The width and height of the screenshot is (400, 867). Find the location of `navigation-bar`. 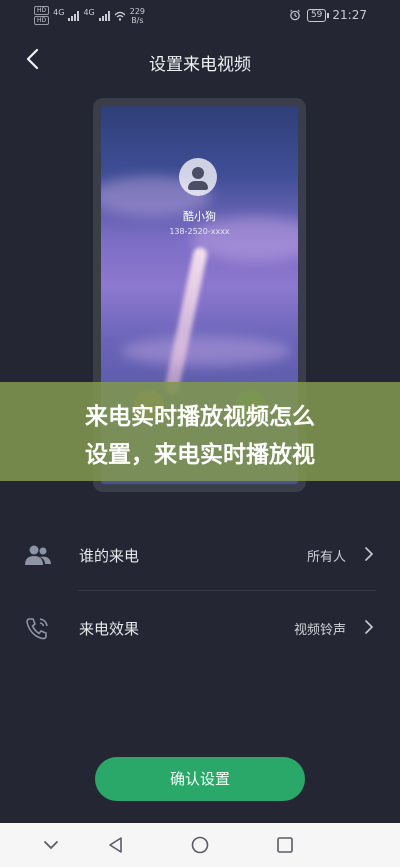

navigation-bar is located at coordinates (200, 845).